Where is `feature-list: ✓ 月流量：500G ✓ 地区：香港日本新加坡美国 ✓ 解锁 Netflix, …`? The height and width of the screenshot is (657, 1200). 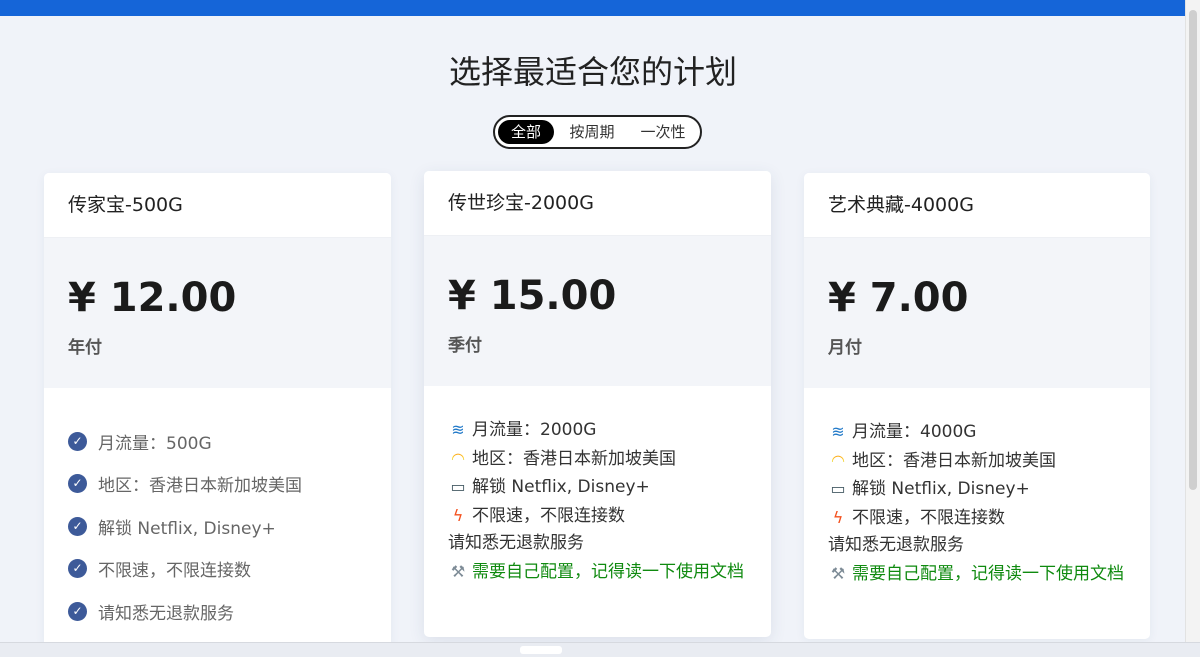
feature-list: ✓ 月流量：500G ✓ 地区：香港日本新加坡美国 ✓ 解锁 Netflix, … is located at coordinates (217, 510).